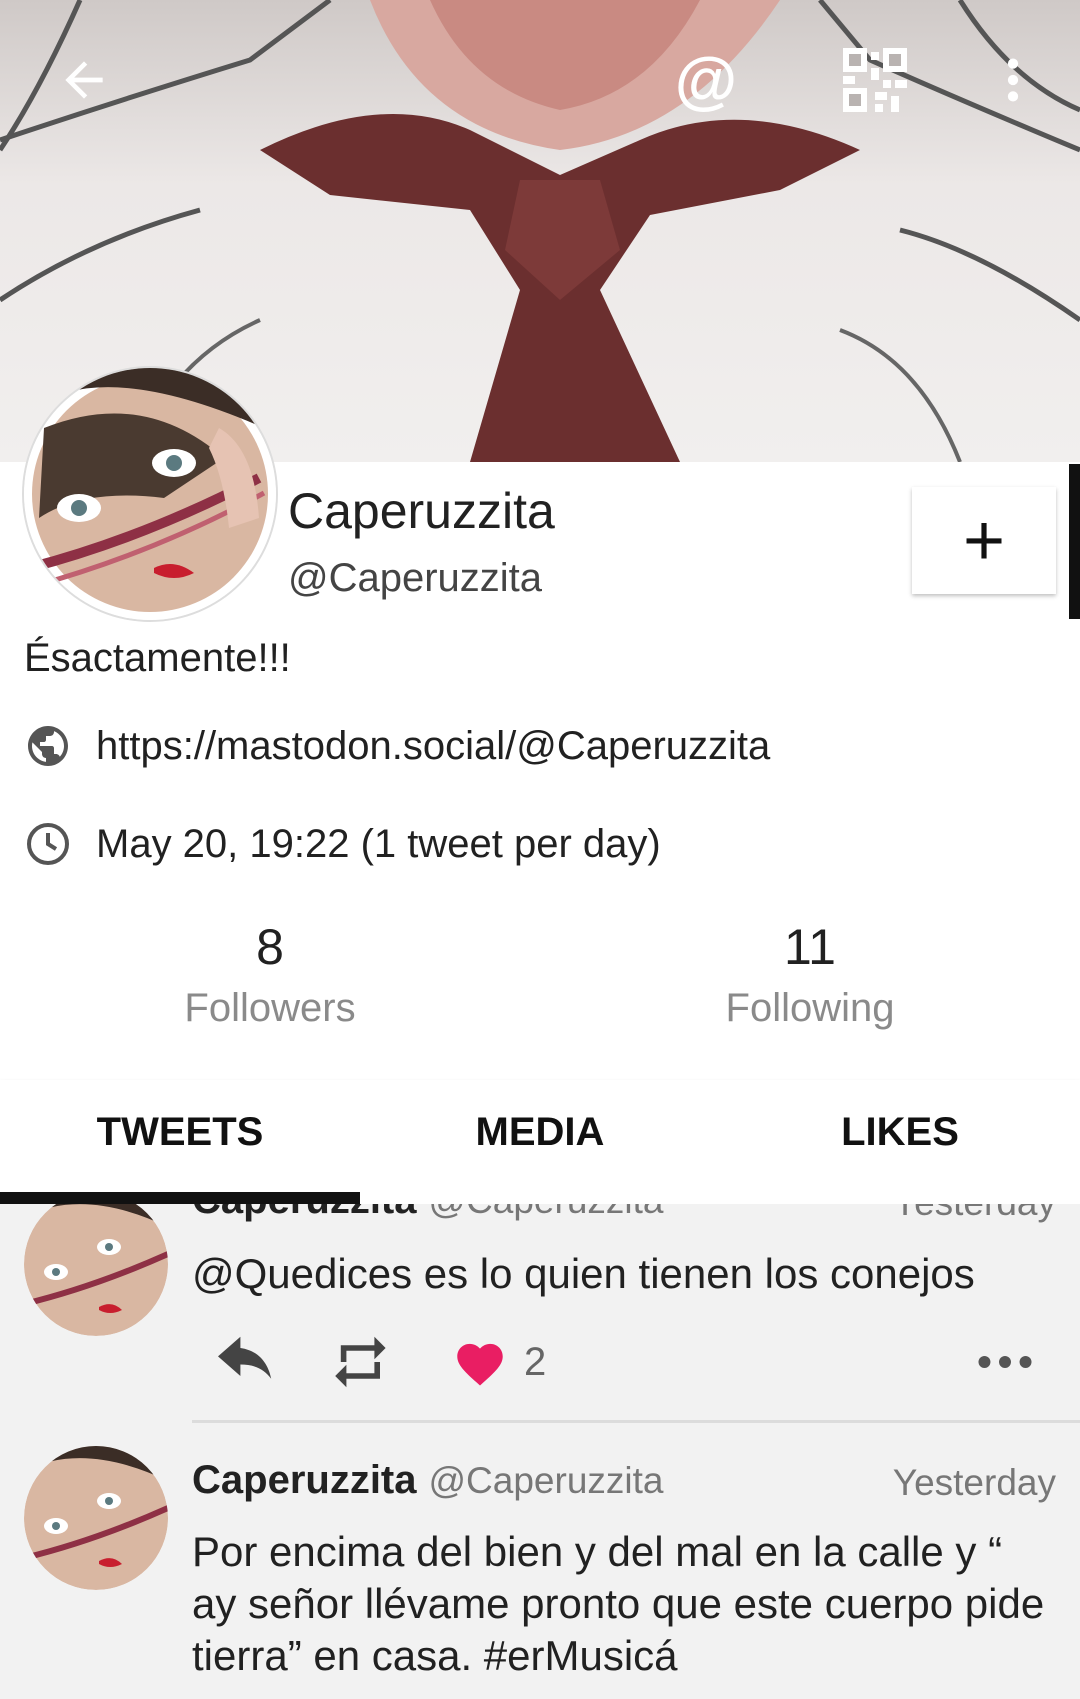 Image resolution: width=1080 pixels, height=1699 pixels. I want to click on following-stat: 11 Following, so click(810, 974).